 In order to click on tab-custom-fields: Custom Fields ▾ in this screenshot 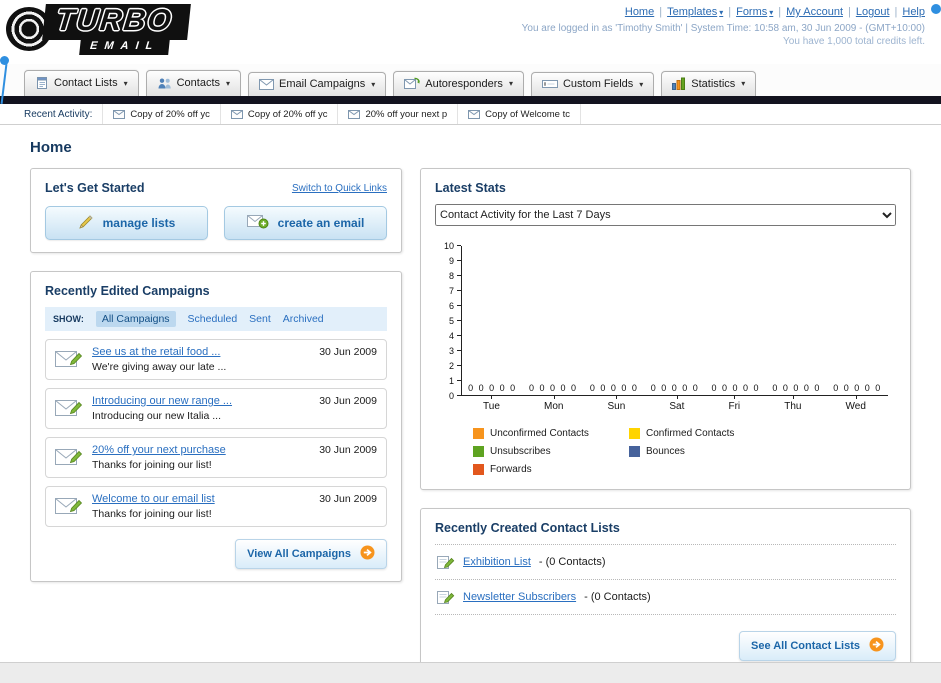, I will do `click(592, 84)`.